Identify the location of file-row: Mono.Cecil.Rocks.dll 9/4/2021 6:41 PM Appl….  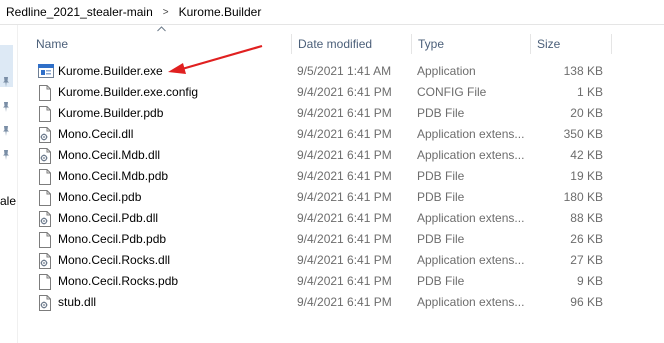
(322, 260).